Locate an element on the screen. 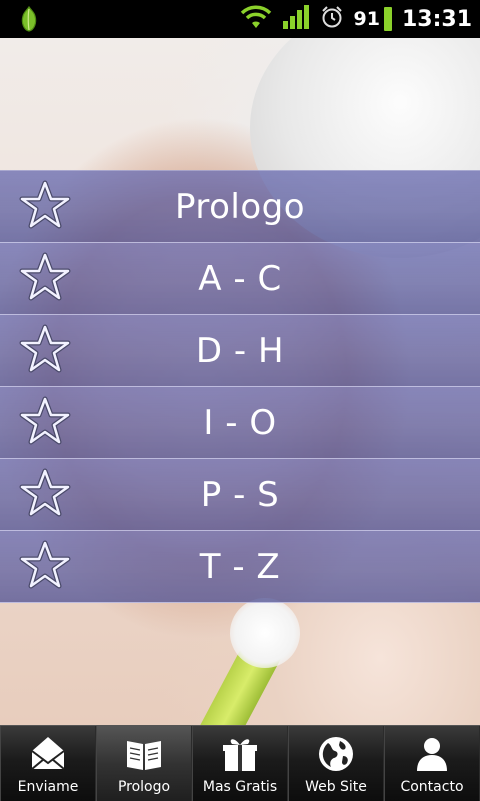  gift-icon is located at coordinates (240, 755).